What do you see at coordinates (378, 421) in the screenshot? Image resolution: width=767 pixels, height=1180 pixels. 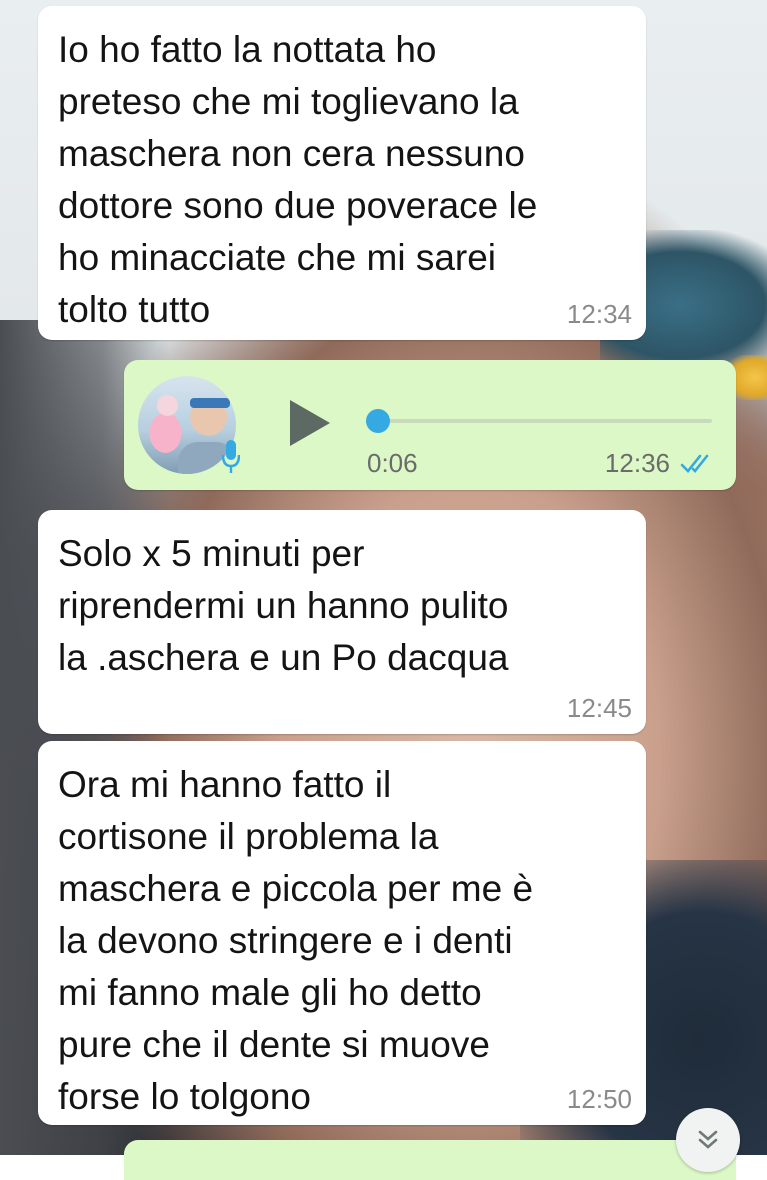 I see `voice-progress-handle` at bounding box center [378, 421].